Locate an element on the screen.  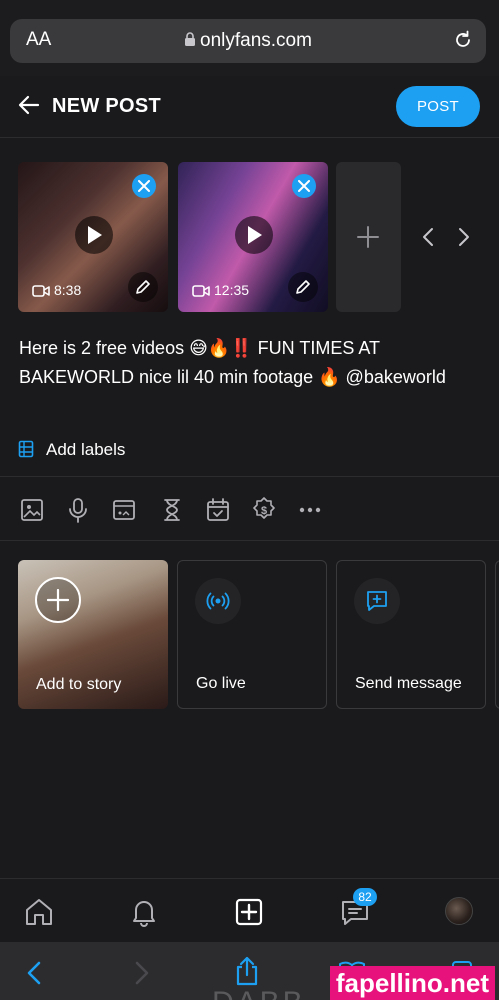
vault-icon is located at coordinates (124, 510).